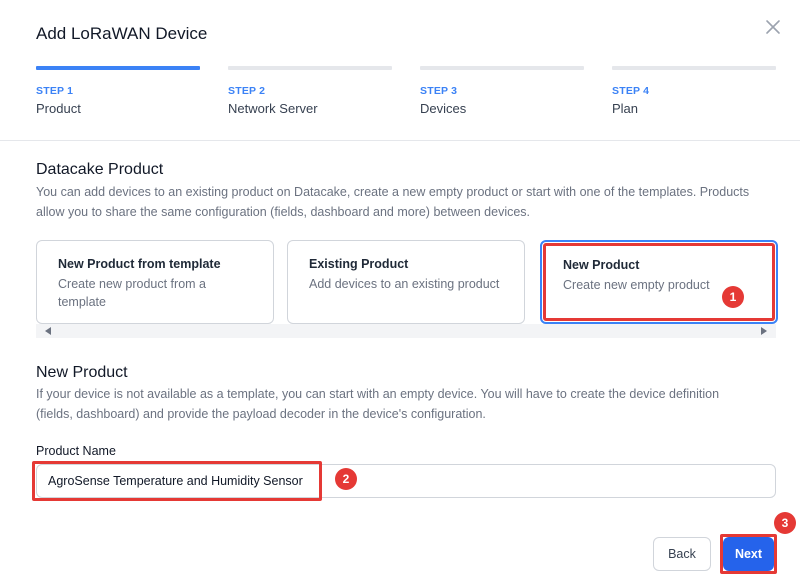  I want to click on chevron-left-icon, so click(48, 331).